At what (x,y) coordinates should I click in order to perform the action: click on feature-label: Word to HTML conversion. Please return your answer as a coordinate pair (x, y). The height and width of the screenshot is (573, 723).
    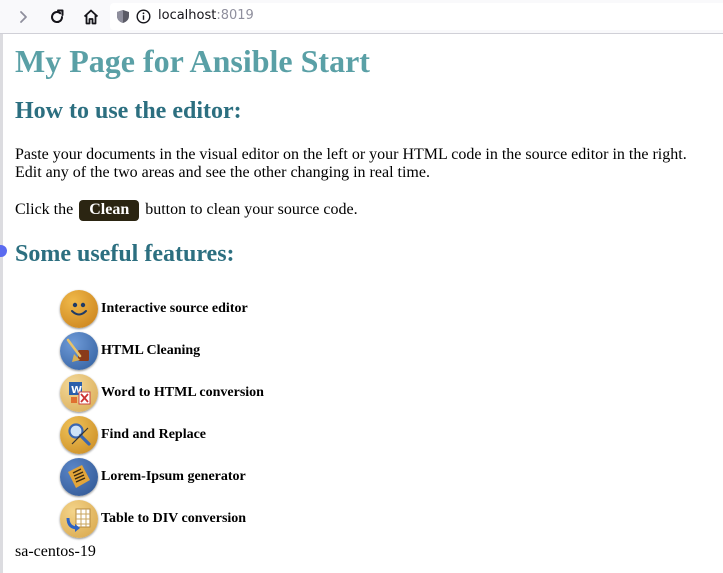
    Looking at the image, I should click on (182, 392).